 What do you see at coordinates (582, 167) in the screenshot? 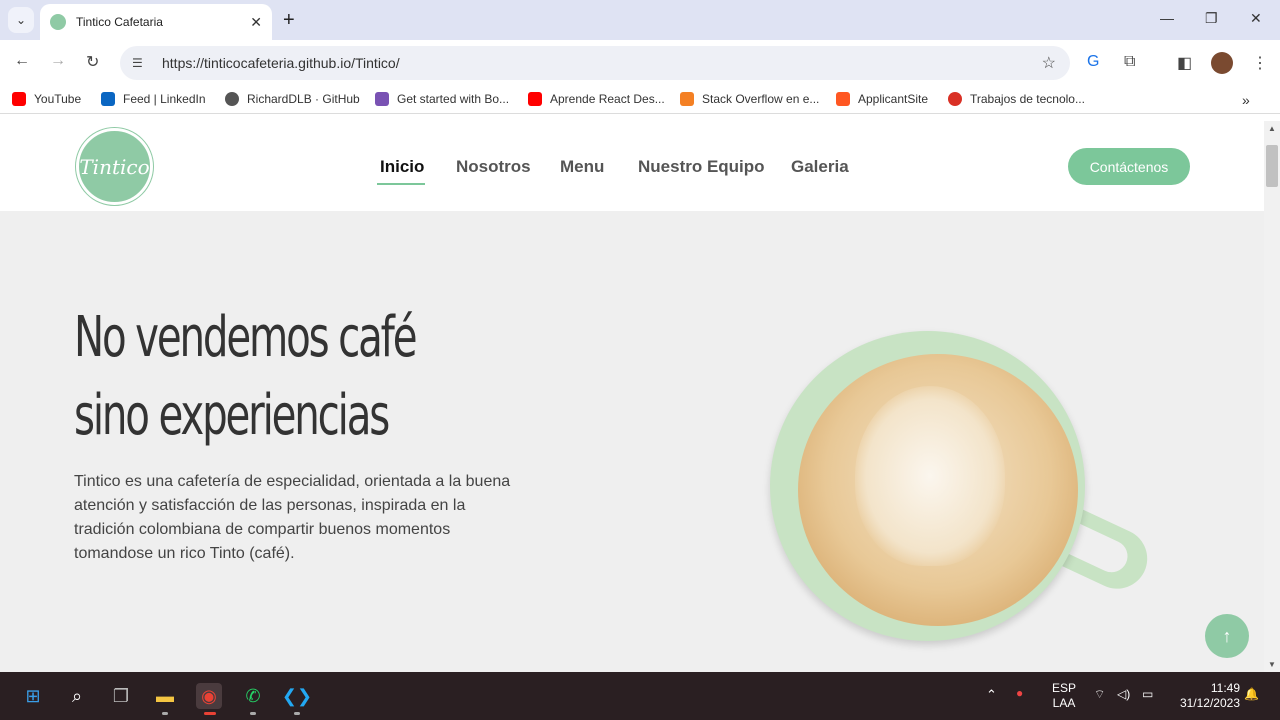
I see `nav-menu: Menu` at bounding box center [582, 167].